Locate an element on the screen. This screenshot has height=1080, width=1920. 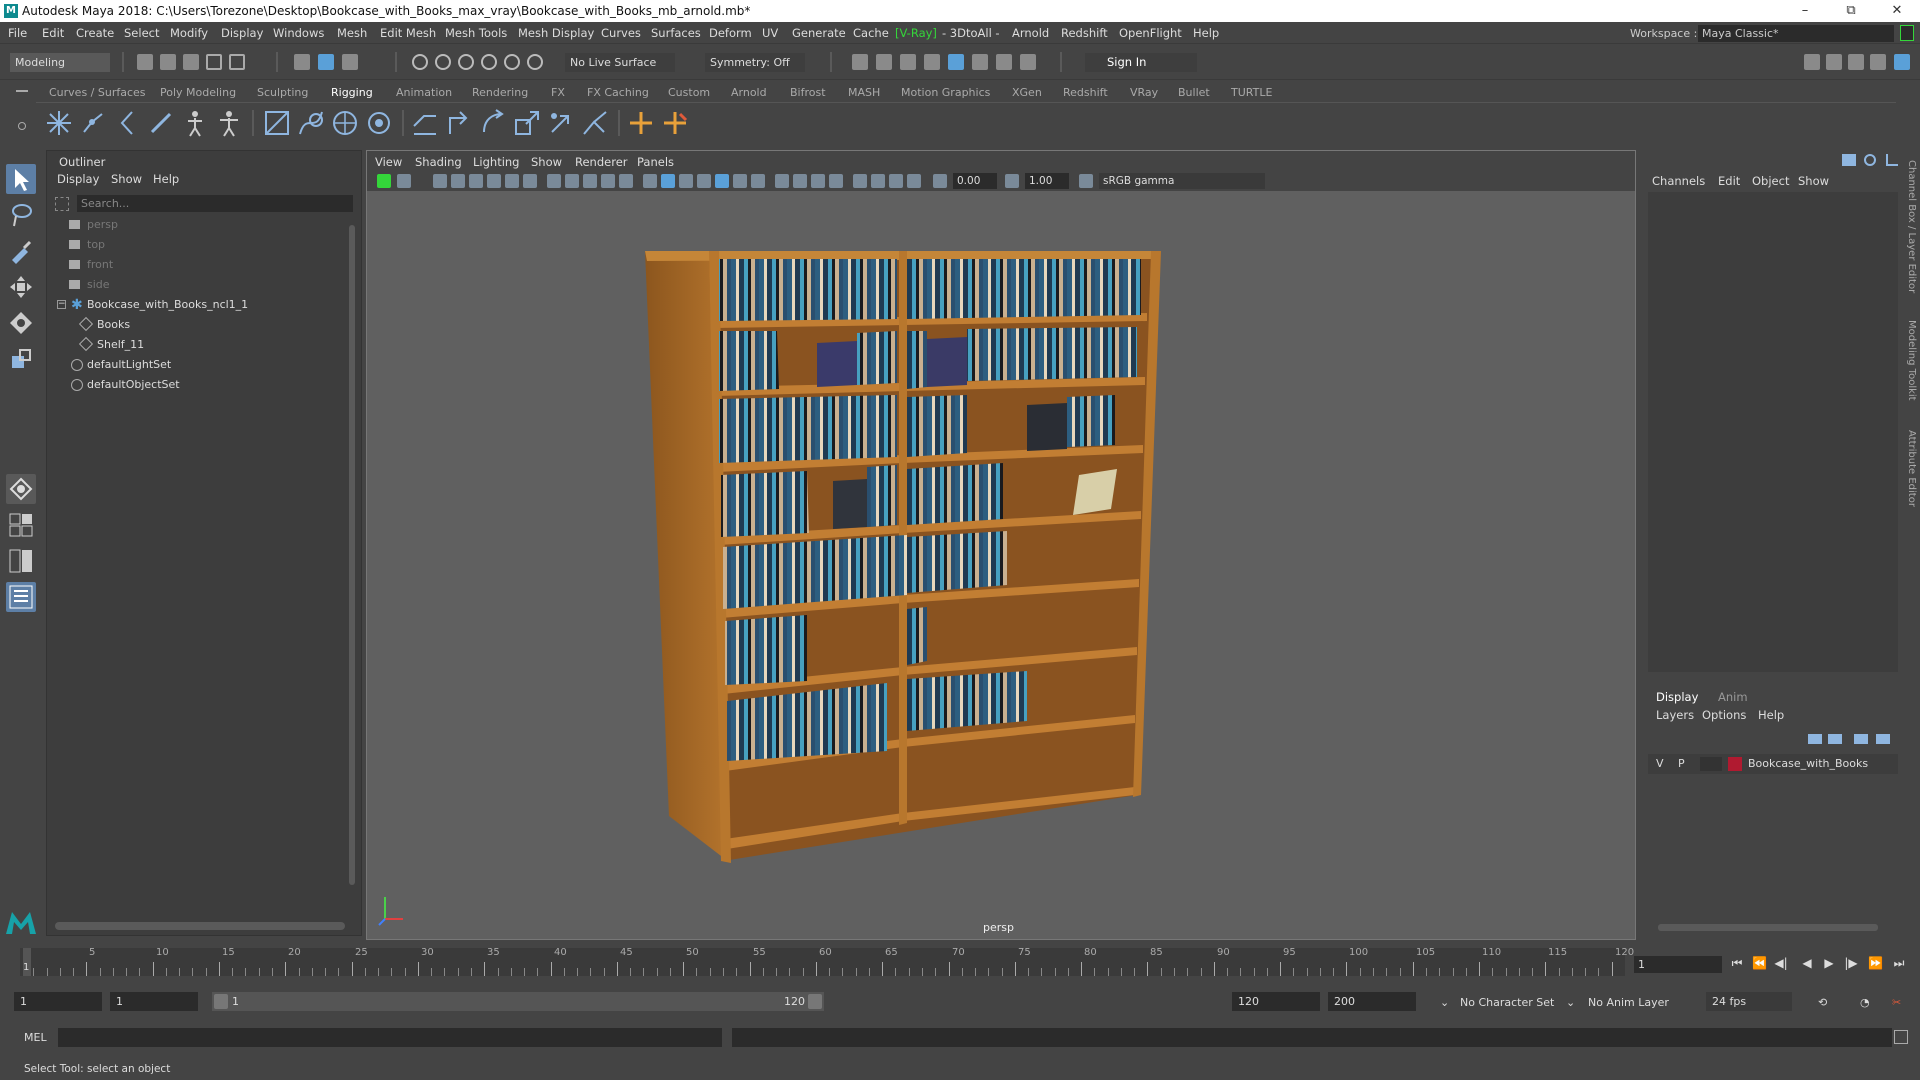
render-settings-icon is located at coordinates (860, 62).